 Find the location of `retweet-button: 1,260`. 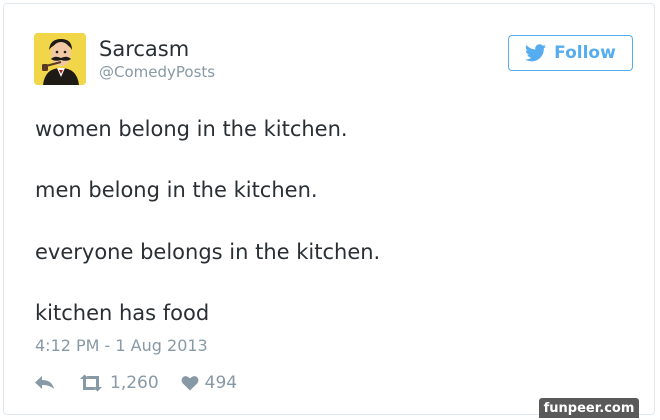

retweet-button: 1,260 is located at coordinates (118, 383).